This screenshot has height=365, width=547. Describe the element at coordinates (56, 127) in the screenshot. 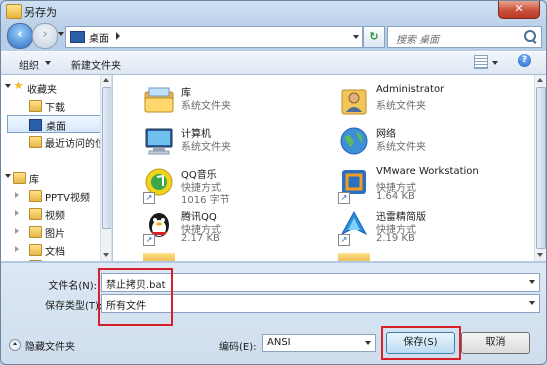

I see `sidebar-item-label: 桌面` at that location.